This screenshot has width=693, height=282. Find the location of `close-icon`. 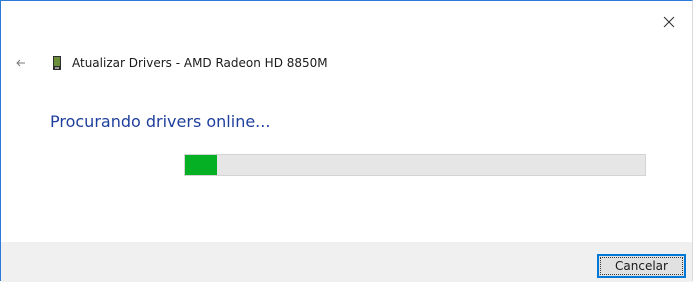

close-icon is located at coordinates (669, 22).